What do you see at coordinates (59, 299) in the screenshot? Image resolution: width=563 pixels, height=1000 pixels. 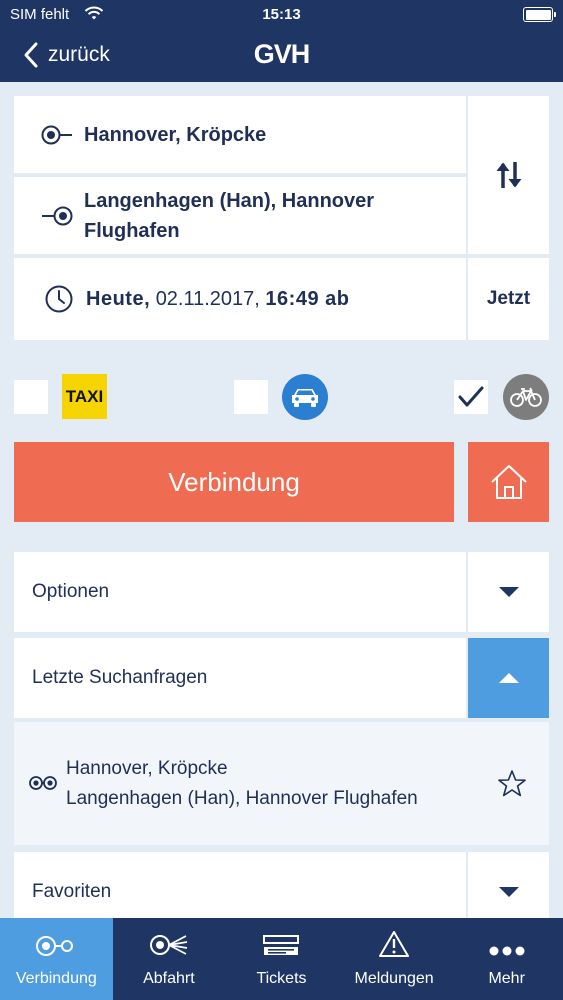 I see `clock-icon` at bounding box center [59, 299].